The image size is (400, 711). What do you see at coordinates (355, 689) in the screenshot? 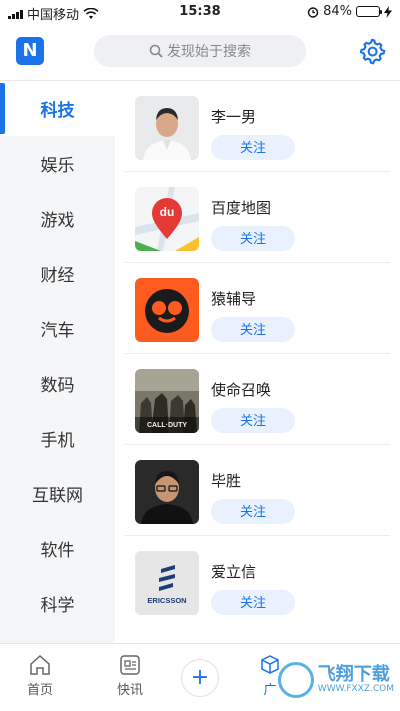
I see `watermark-url: WWW.FXXZ.COM` at bounding box center [355, 689].